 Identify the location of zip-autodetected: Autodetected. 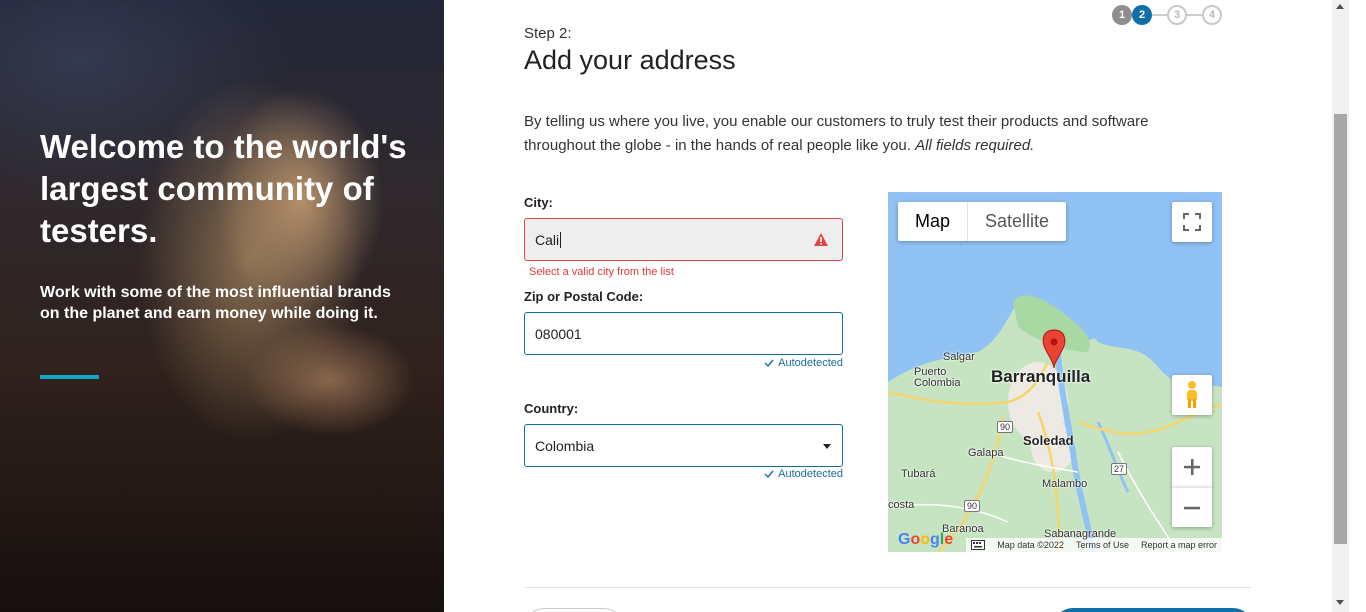
(803, 363).